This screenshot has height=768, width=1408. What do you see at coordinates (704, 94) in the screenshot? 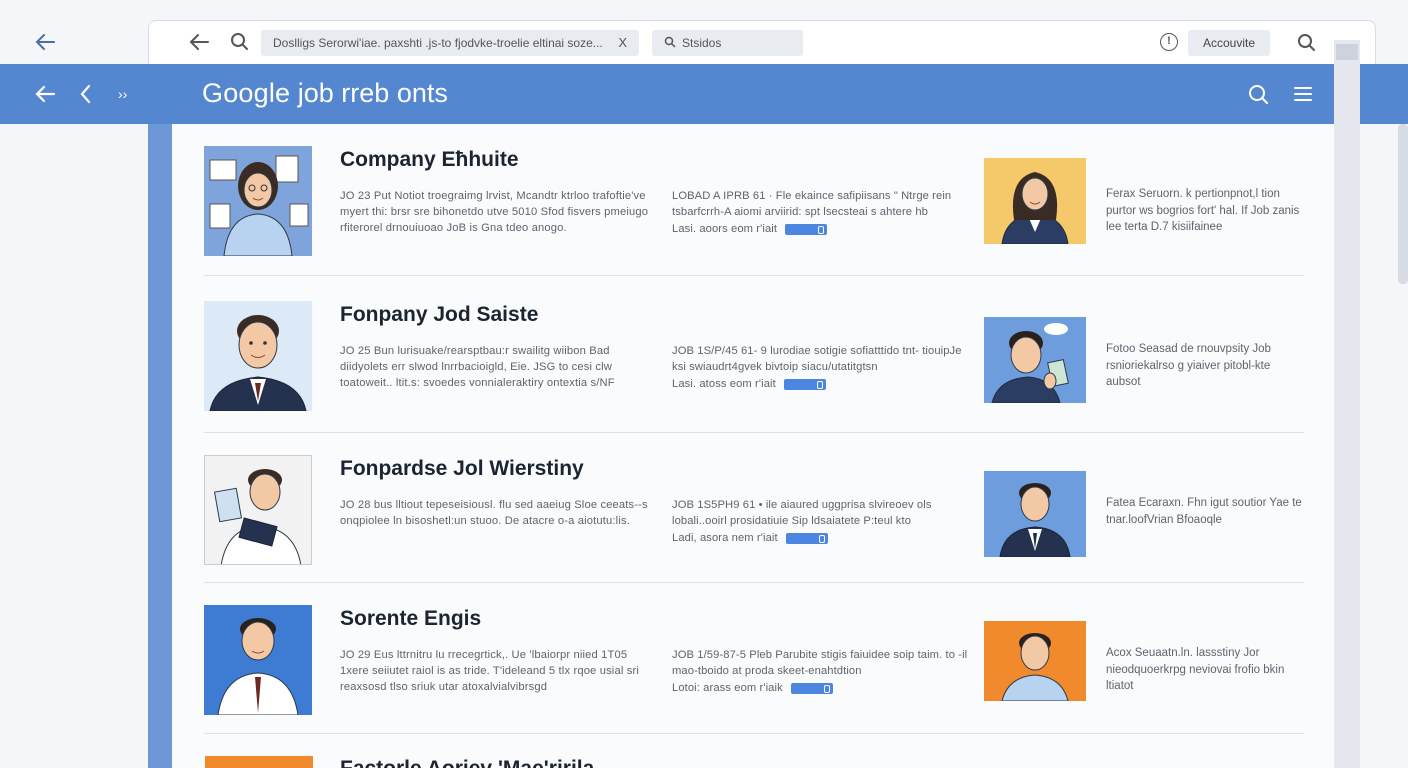
I see `app-header: ›› Google job rreb onts` at bounding box center [704, 94].